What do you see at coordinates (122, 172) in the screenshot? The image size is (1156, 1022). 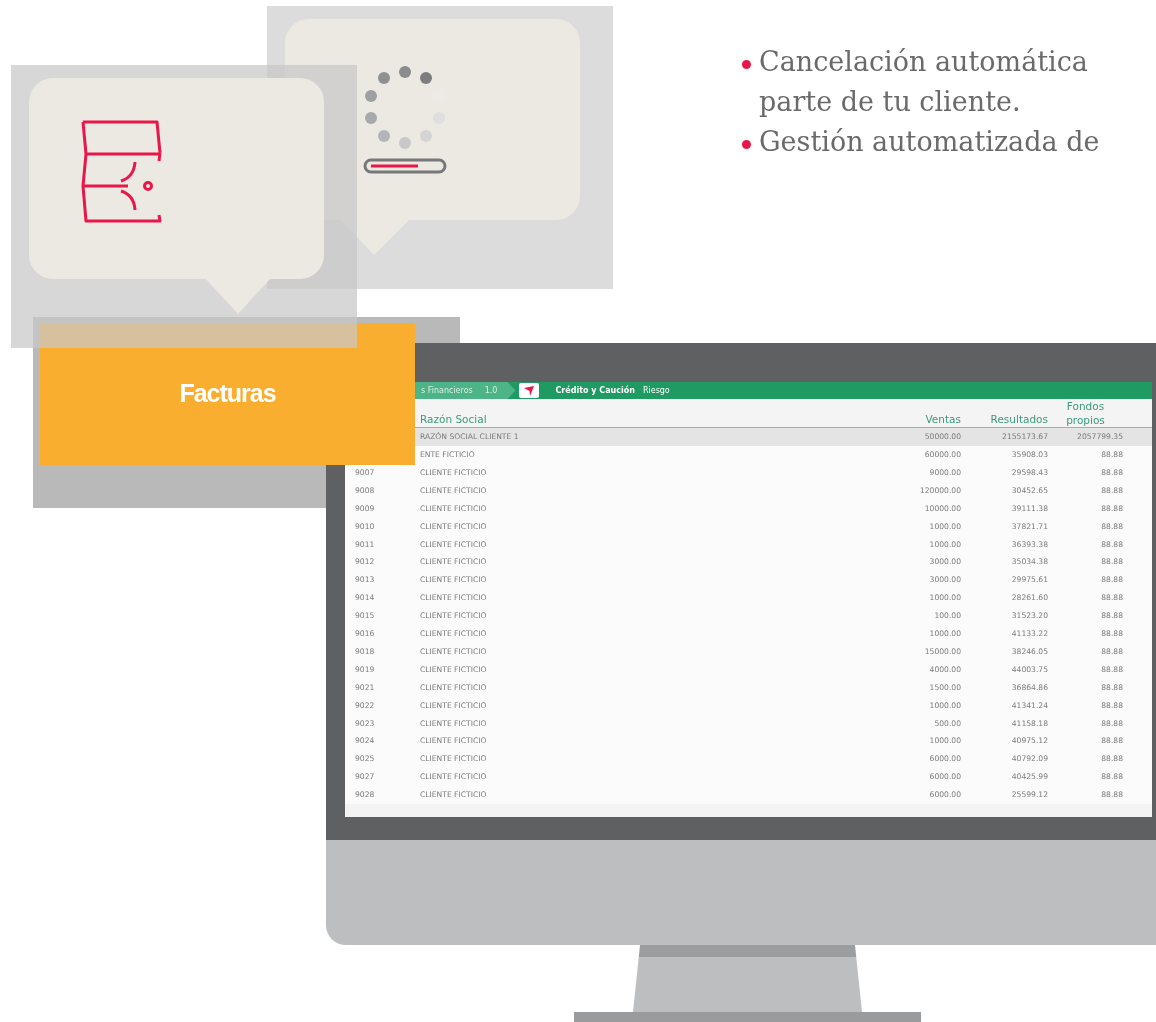 I see `brochure-icon` at bounding box center [122, 172].